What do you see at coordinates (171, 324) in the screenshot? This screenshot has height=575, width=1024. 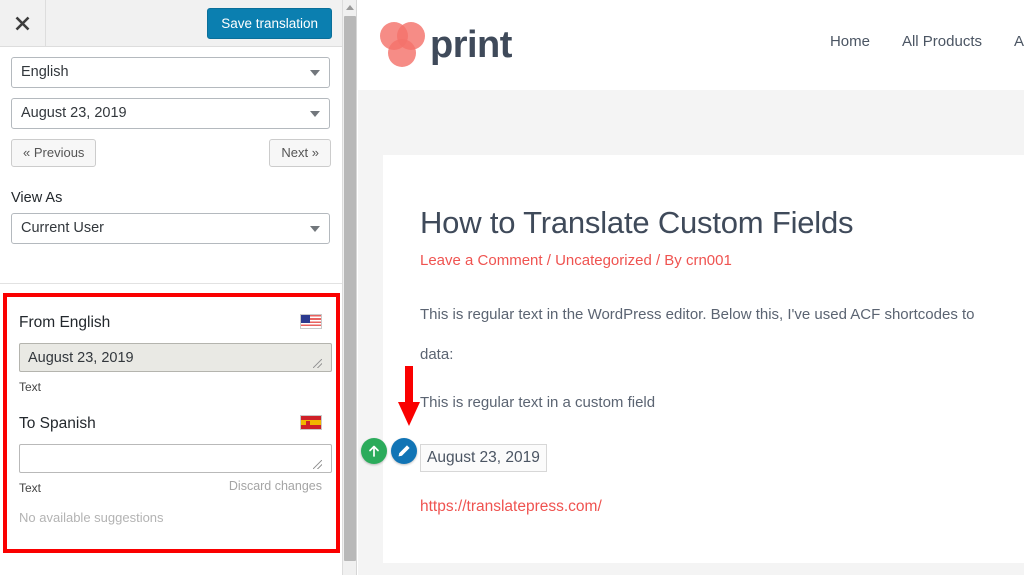 I see `source-language-row: From English` at bounding box center [171, 324].